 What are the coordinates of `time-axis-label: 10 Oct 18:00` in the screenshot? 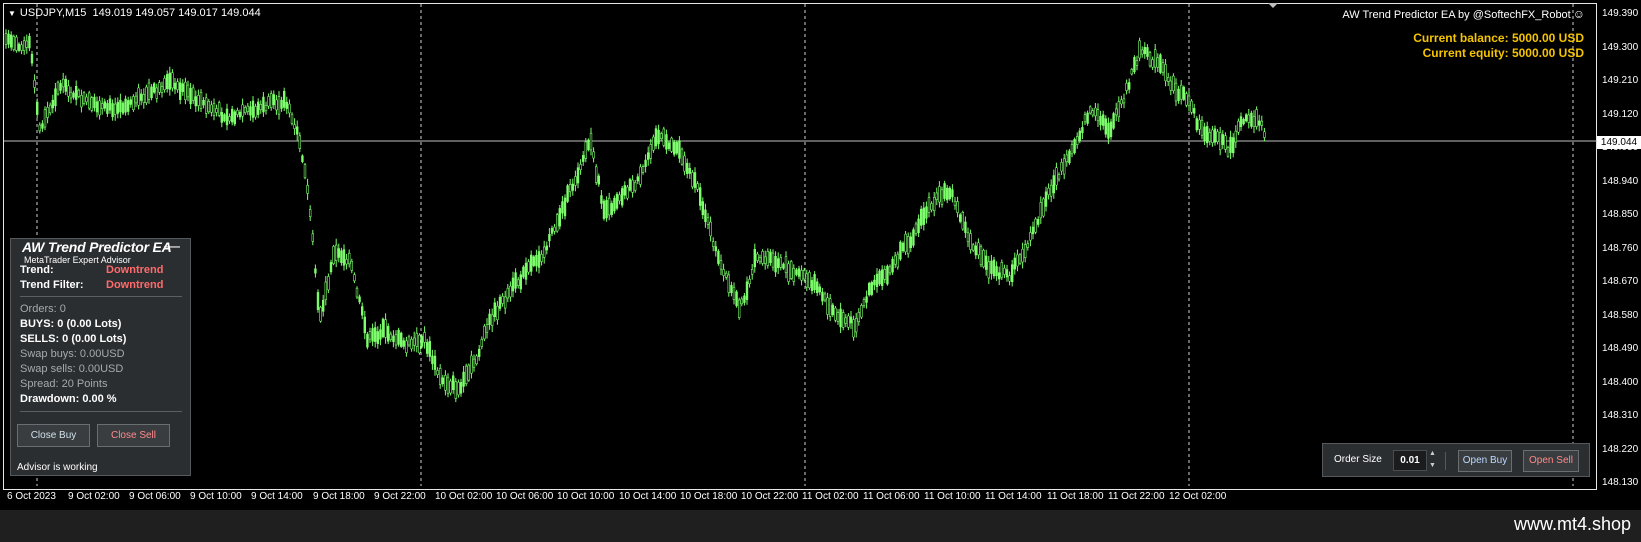 It's located at (709, 496).